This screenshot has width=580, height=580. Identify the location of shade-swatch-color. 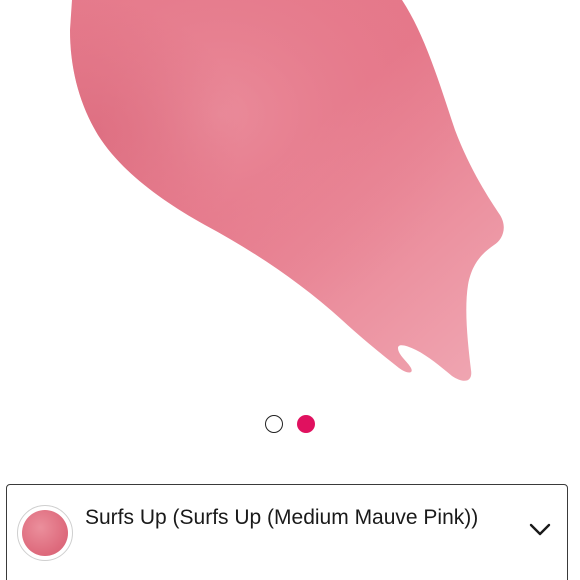
(45, 533).